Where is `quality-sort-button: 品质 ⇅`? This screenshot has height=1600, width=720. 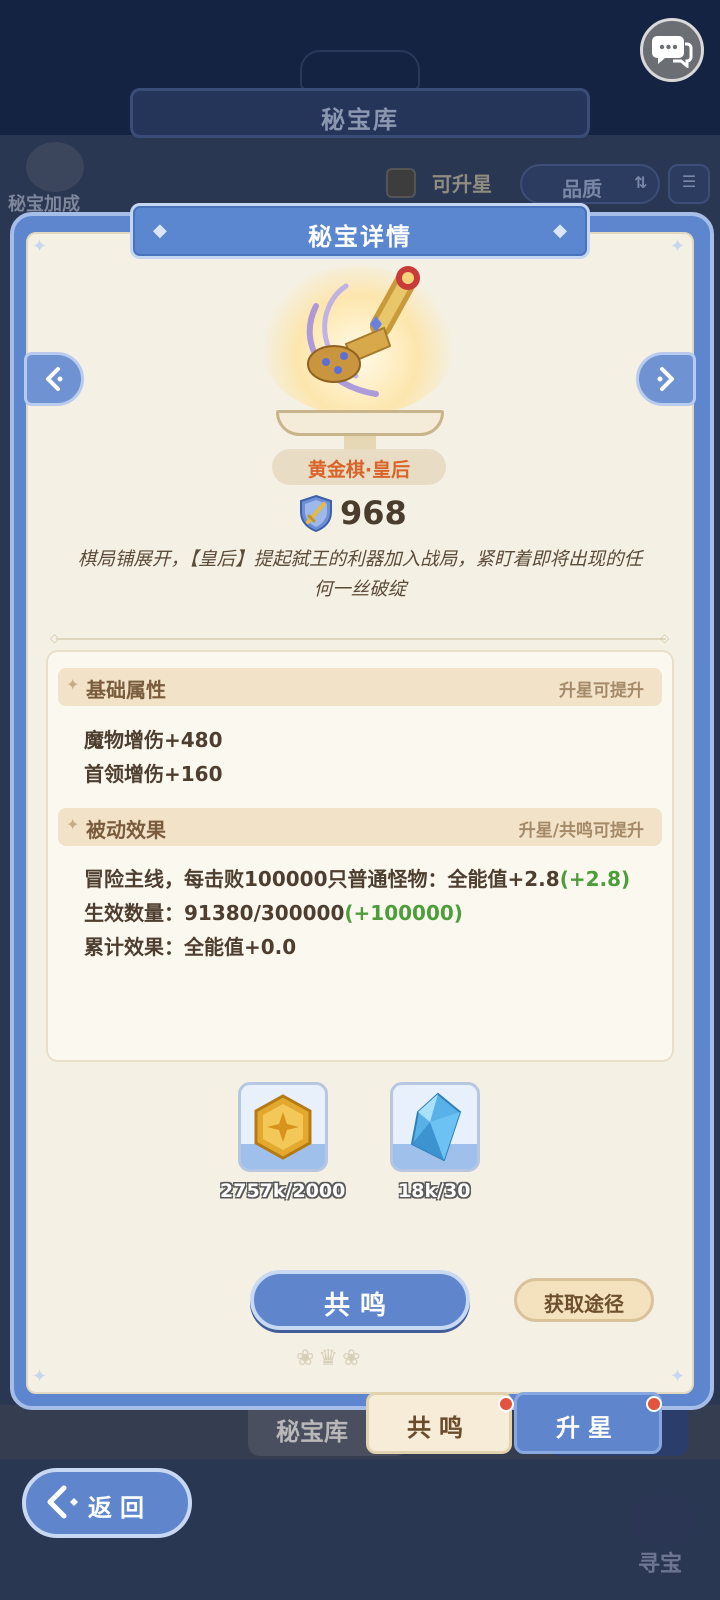 quality-sort-button: 品质 ⇅ is located at coordinates (590, 184).